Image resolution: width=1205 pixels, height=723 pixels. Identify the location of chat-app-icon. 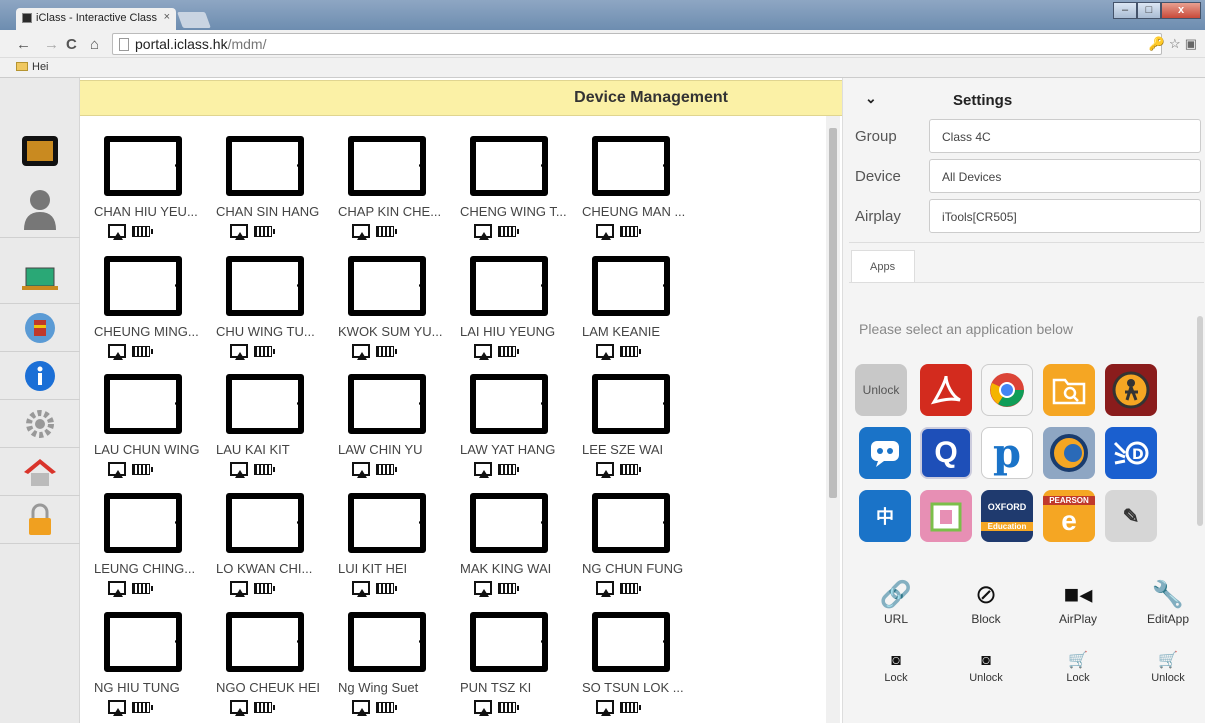
(885, 453).